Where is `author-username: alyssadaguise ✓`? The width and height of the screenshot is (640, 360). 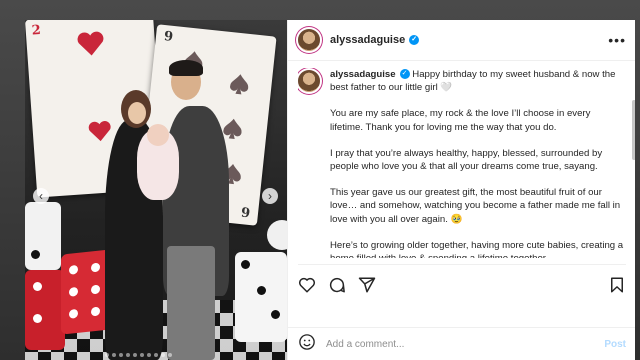
author-username: alyssadaguise ✓ is located at coordinates (375, 40).